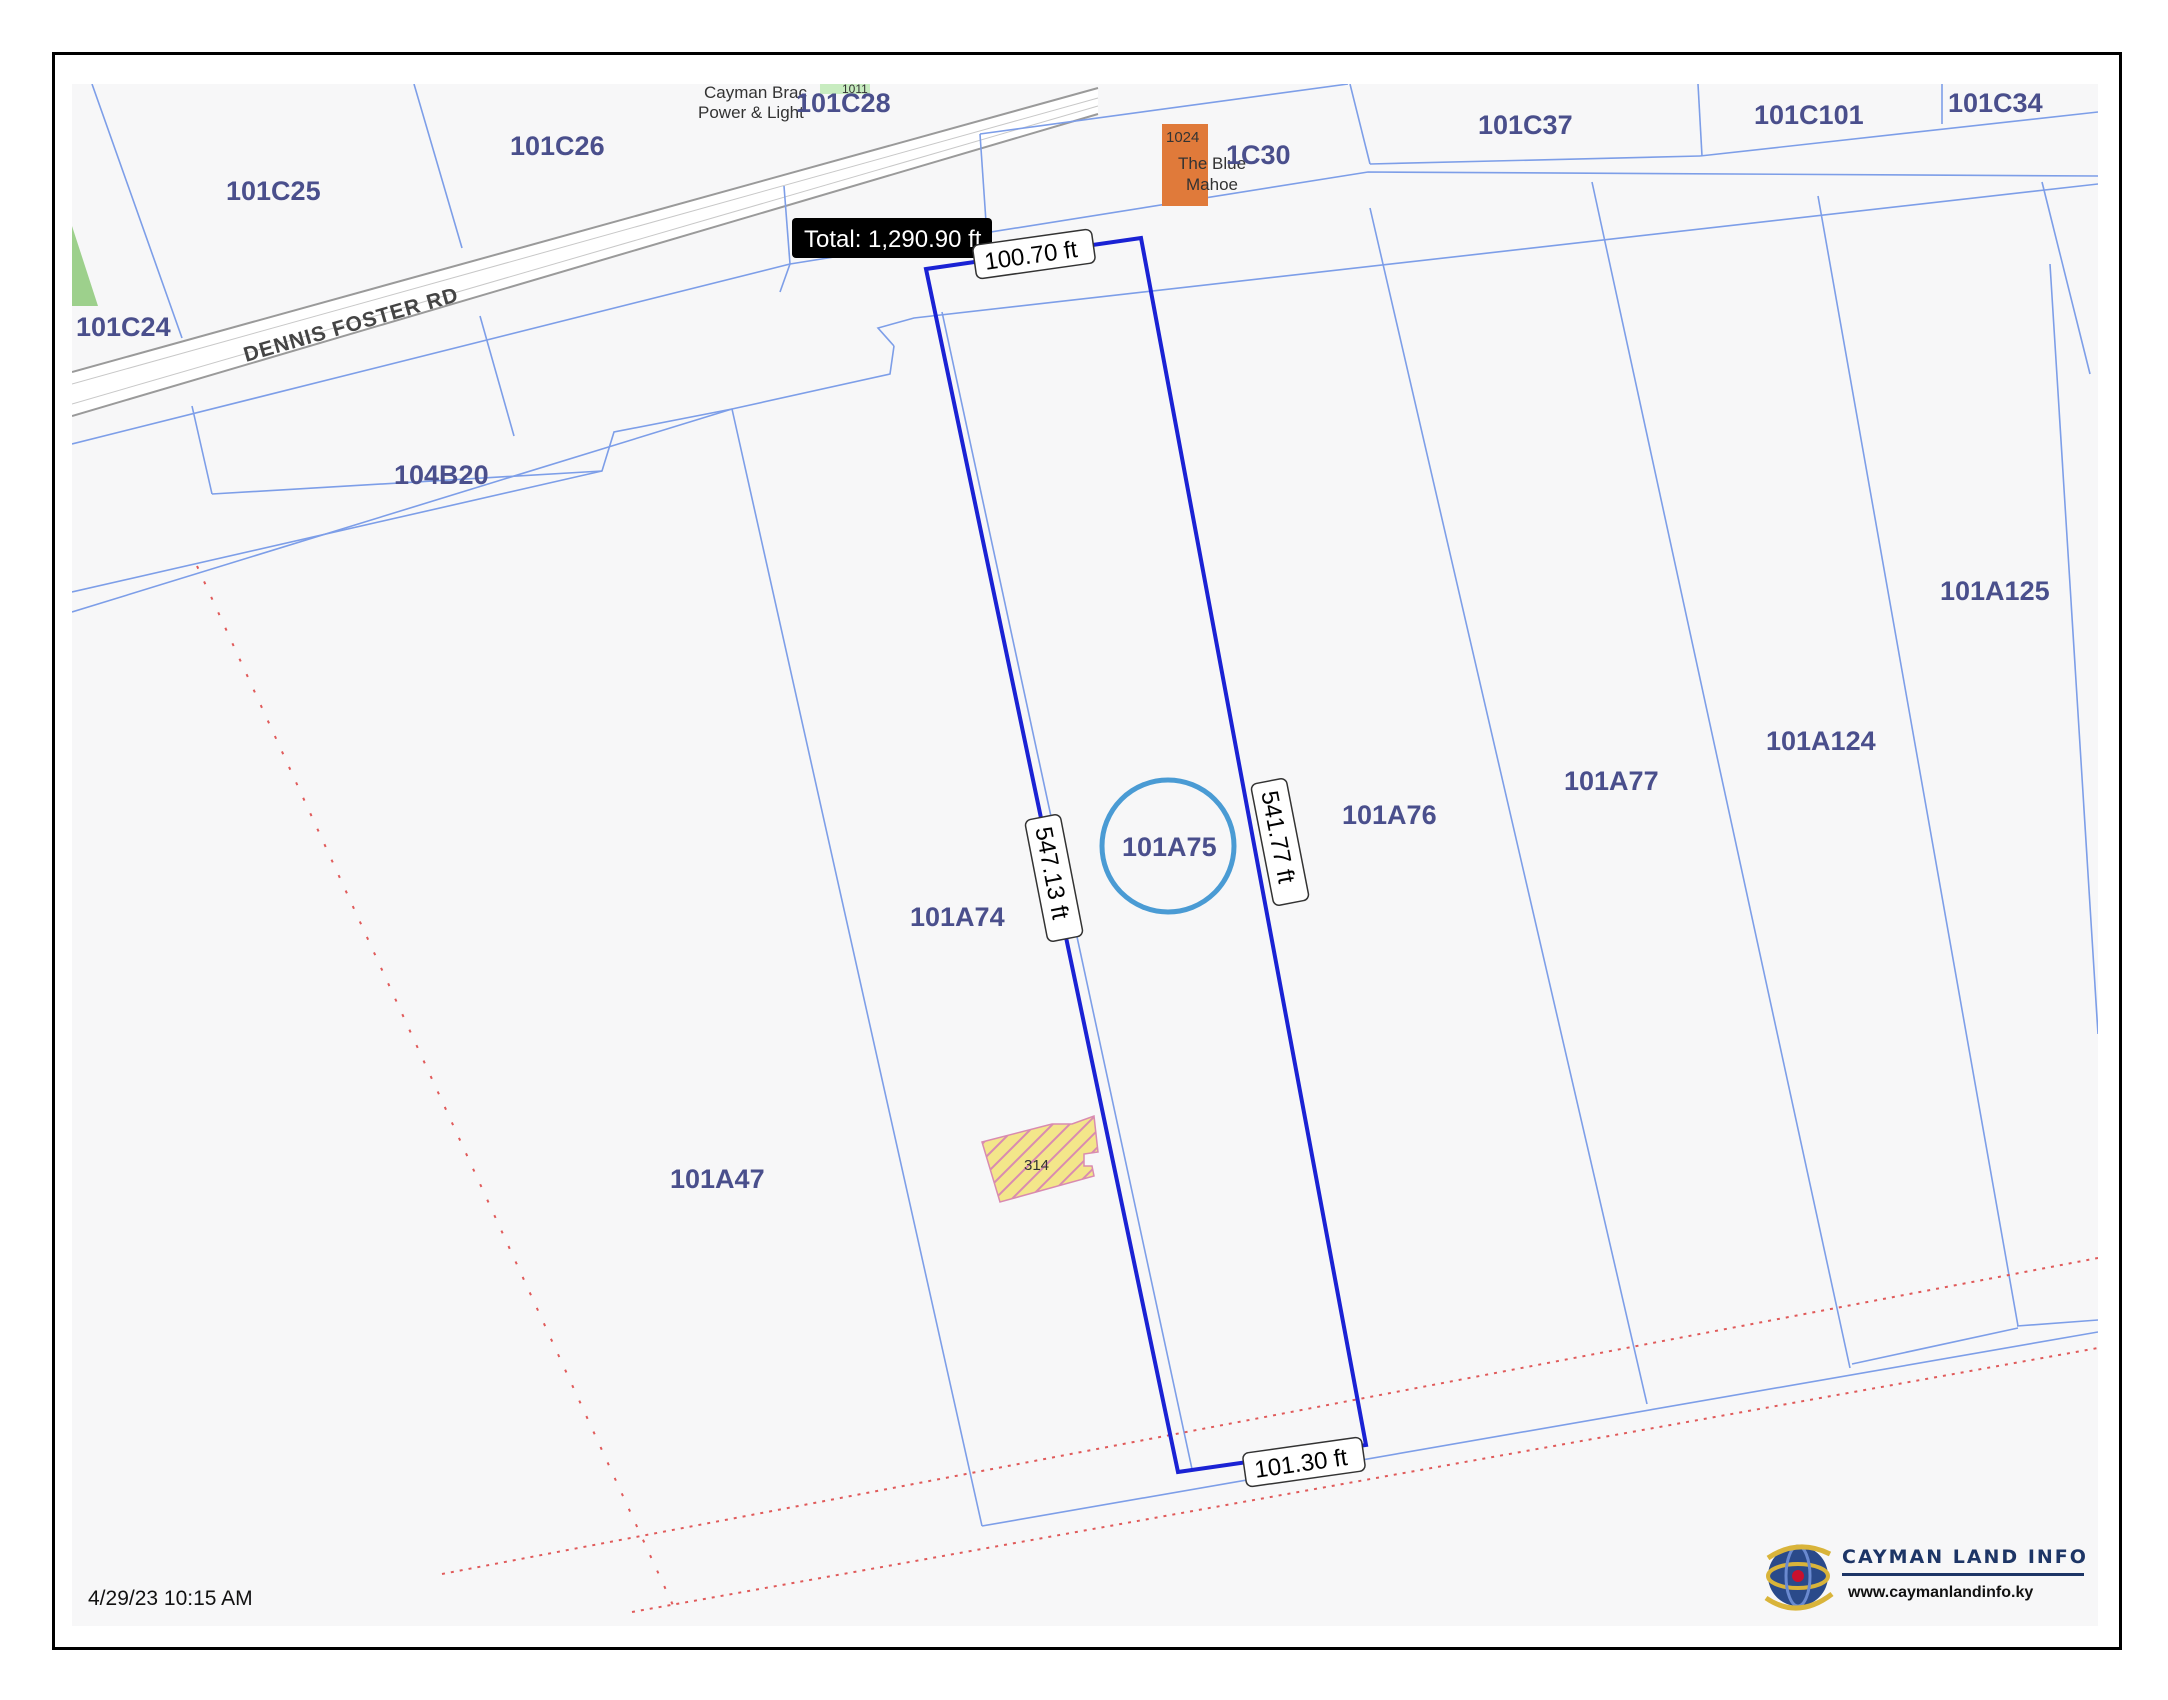 This screenshot has width=2168, height=1700. Describe the element at coordinates (1212, 184) in the screenshot. I see `poi-mahoe-label-line2: Mahoe` at that location.